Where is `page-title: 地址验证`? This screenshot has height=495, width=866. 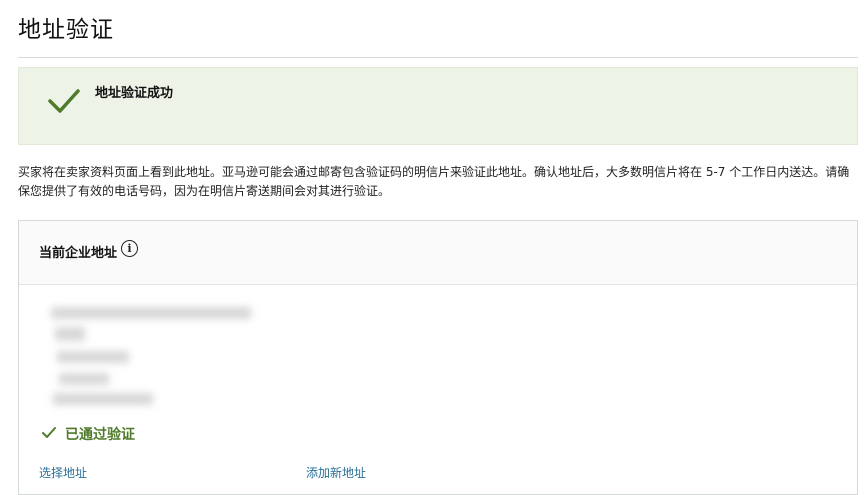 page-title: 地址验证 is located at coordinates (66, 30).